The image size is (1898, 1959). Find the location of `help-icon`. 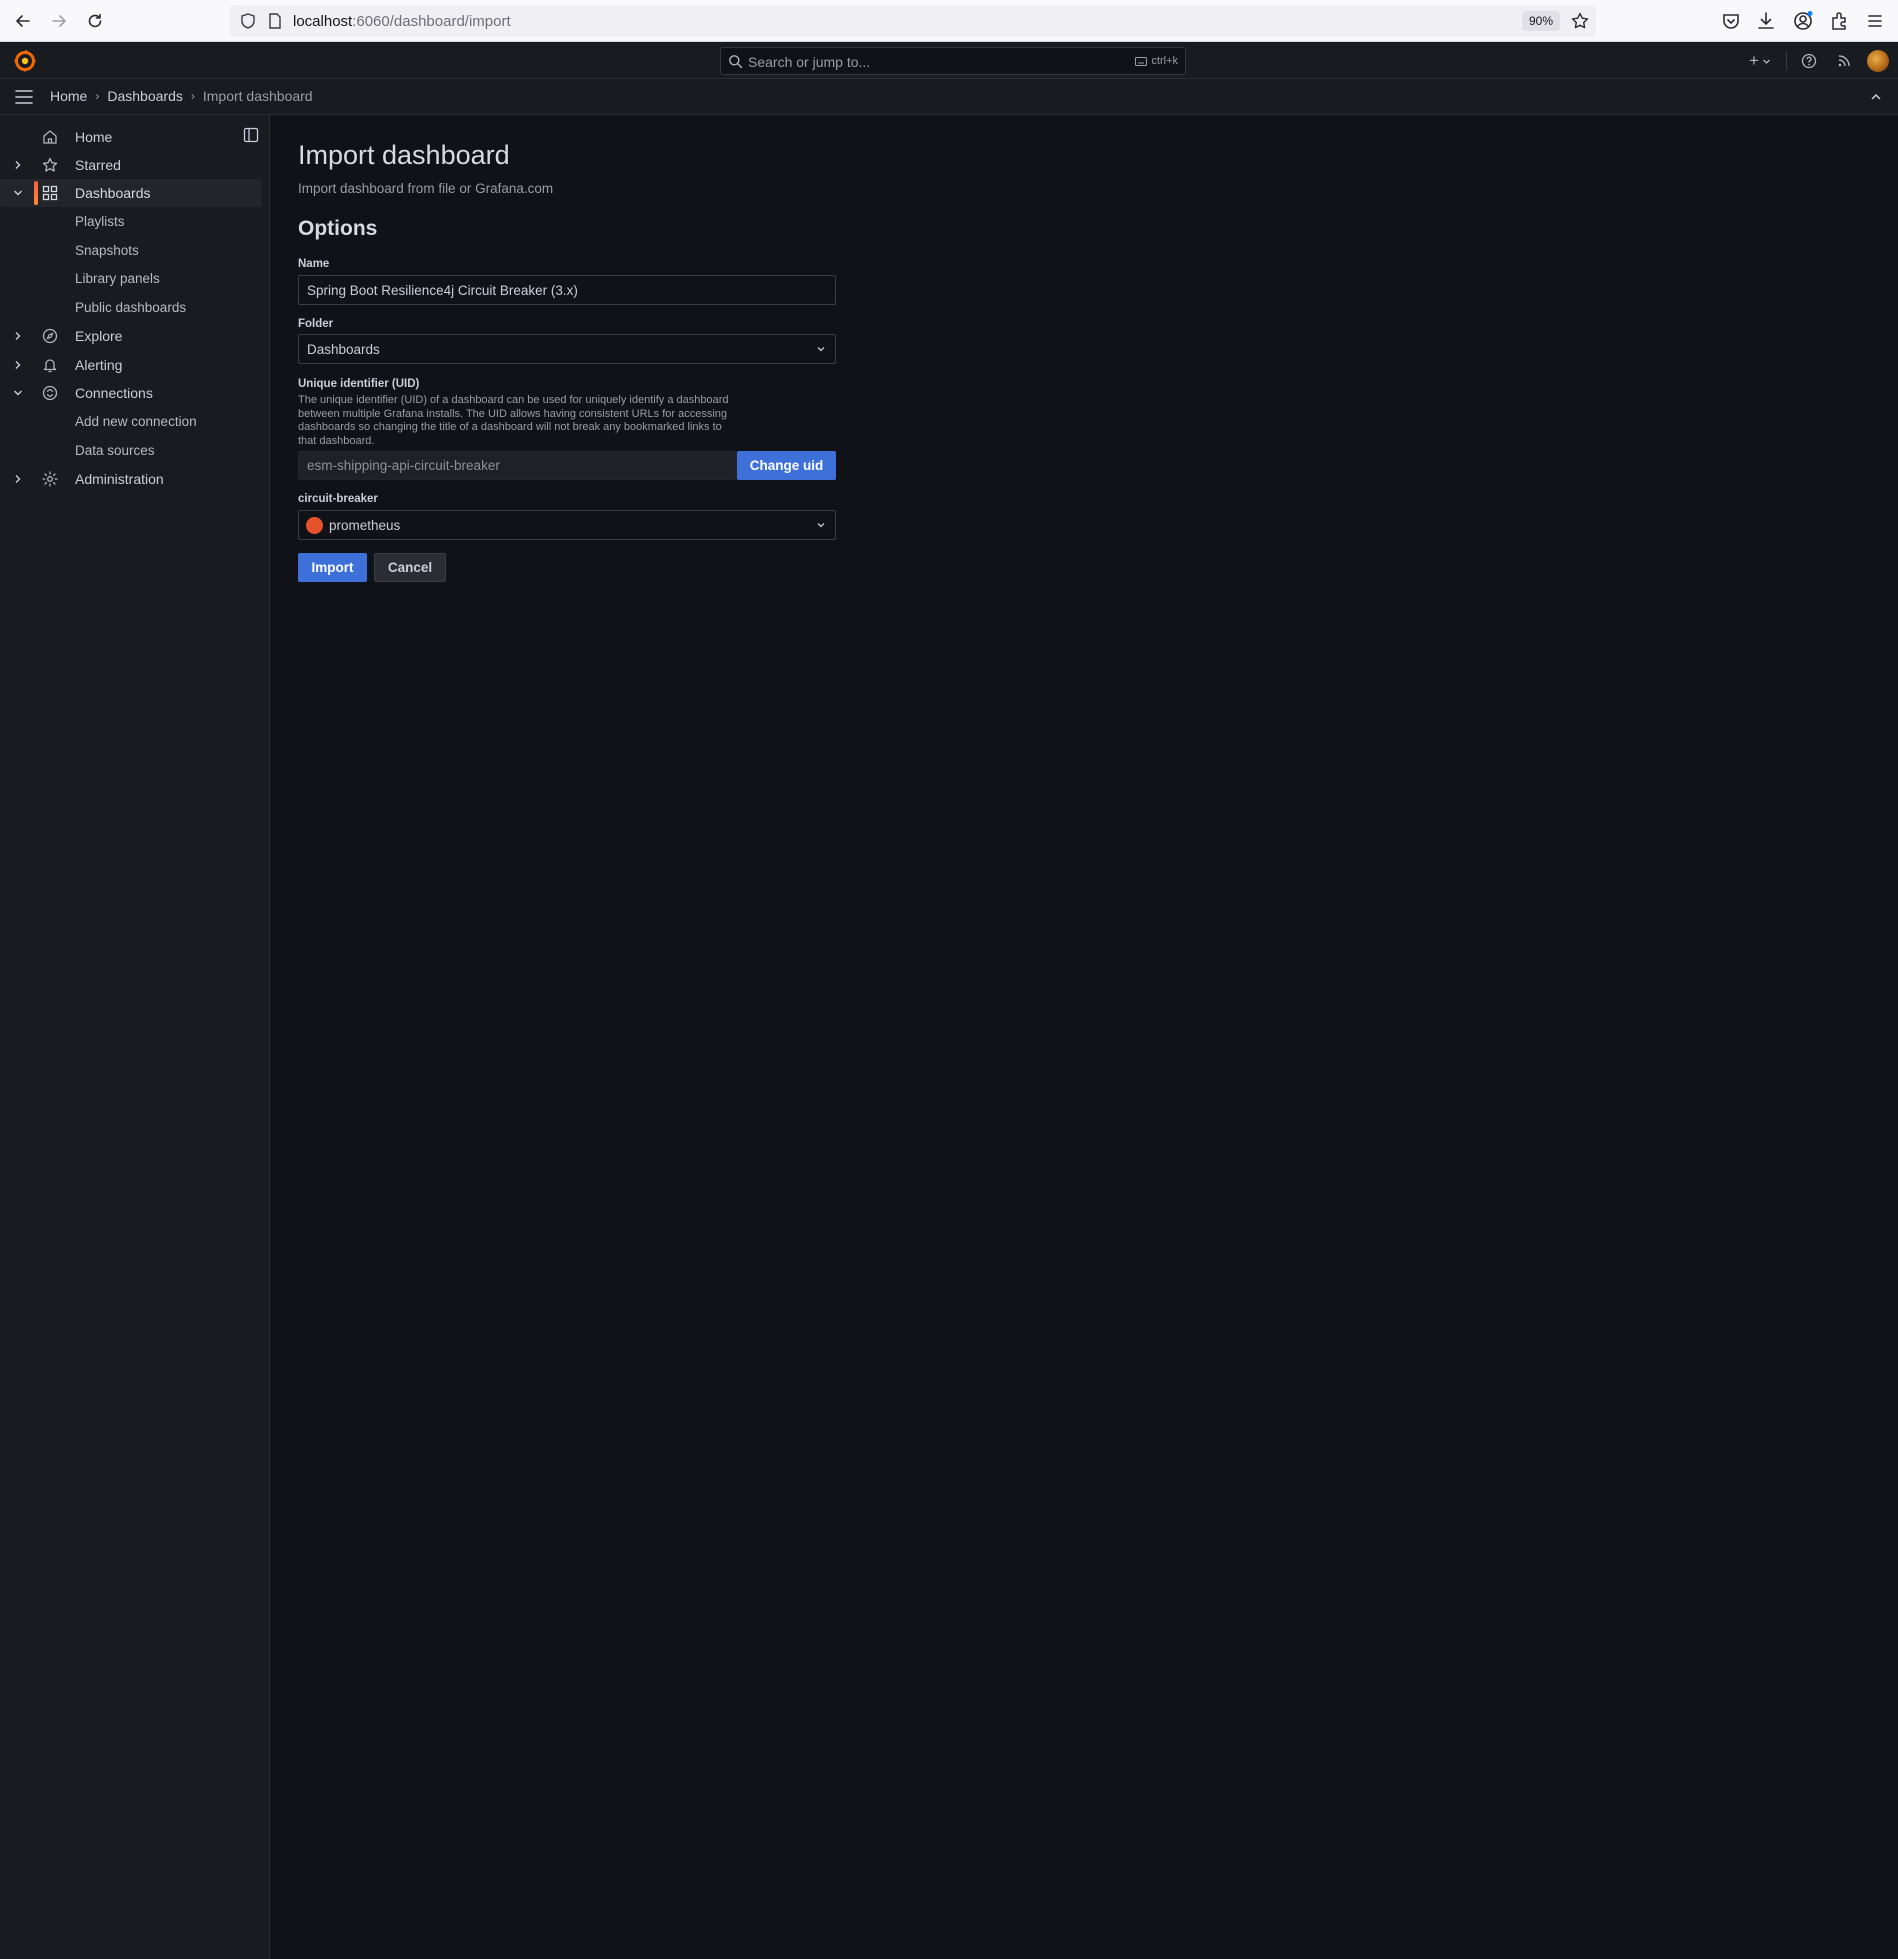

help-icon is located at coordinates (1809, 61).